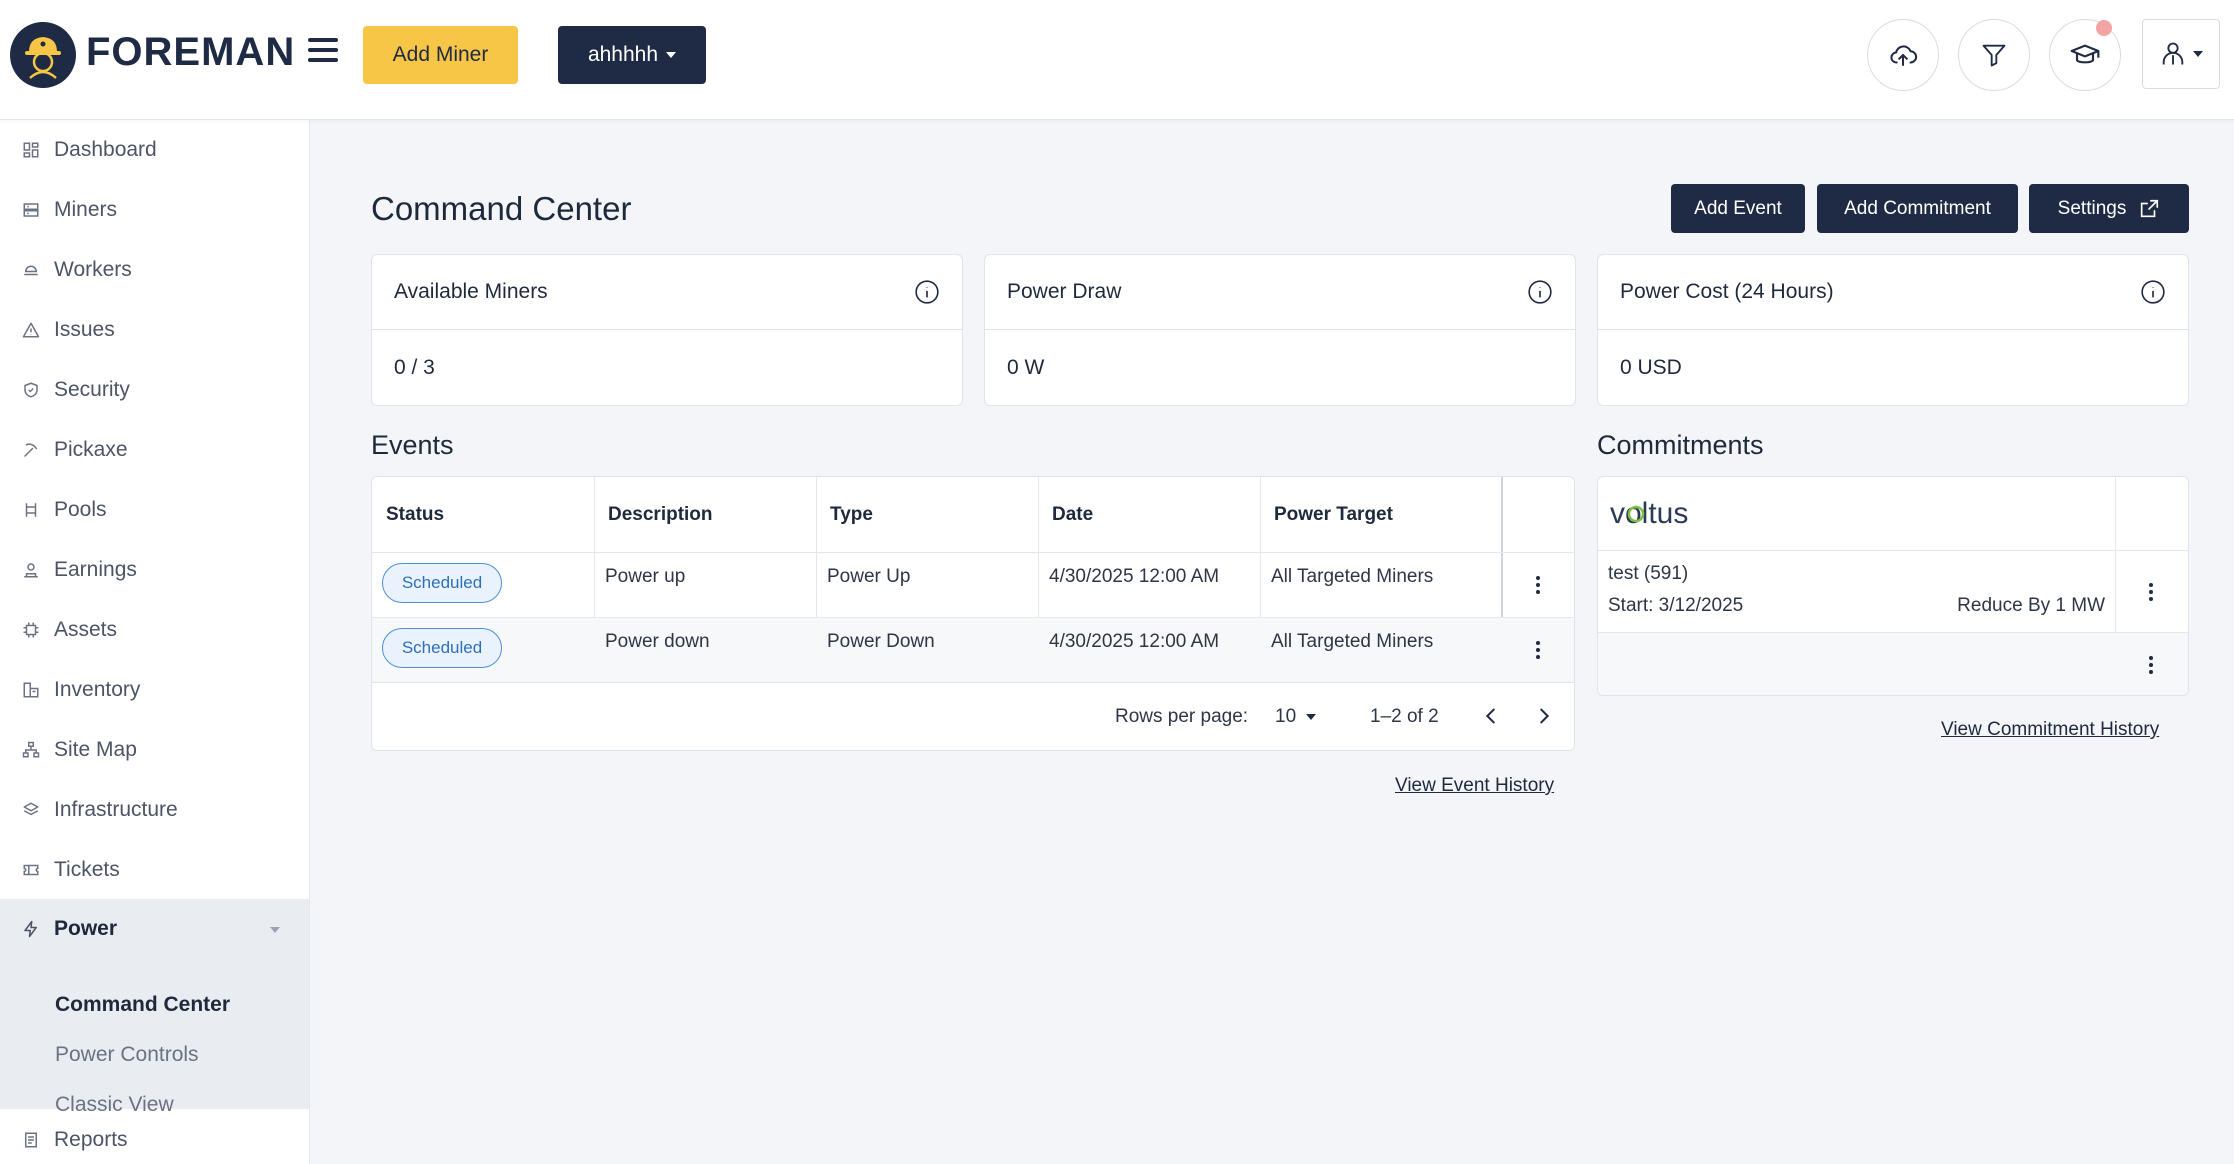 The width and height of the screenshot is (2234, 1164). Describe the element at coordinates (501, 208) in the screenshot. I see `page-title: Command Center` at that location.